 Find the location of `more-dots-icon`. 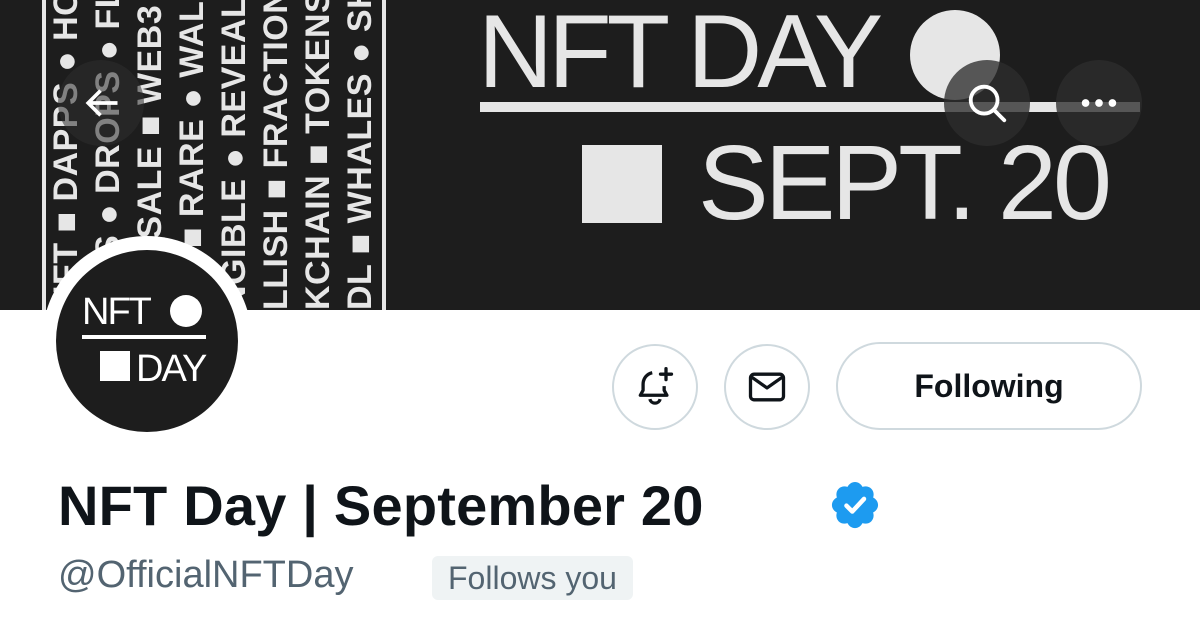

more-dots-icon is located at coordinates (1099, 103).